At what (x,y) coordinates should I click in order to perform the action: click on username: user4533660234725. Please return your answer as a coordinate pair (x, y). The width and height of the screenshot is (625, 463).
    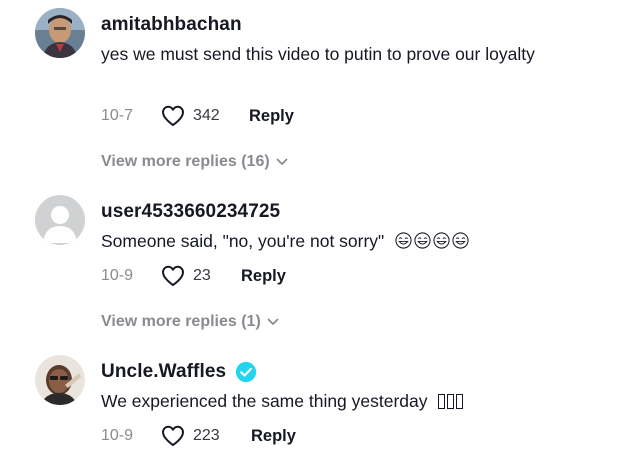
    Looking at the image, I should click on (190, 212).